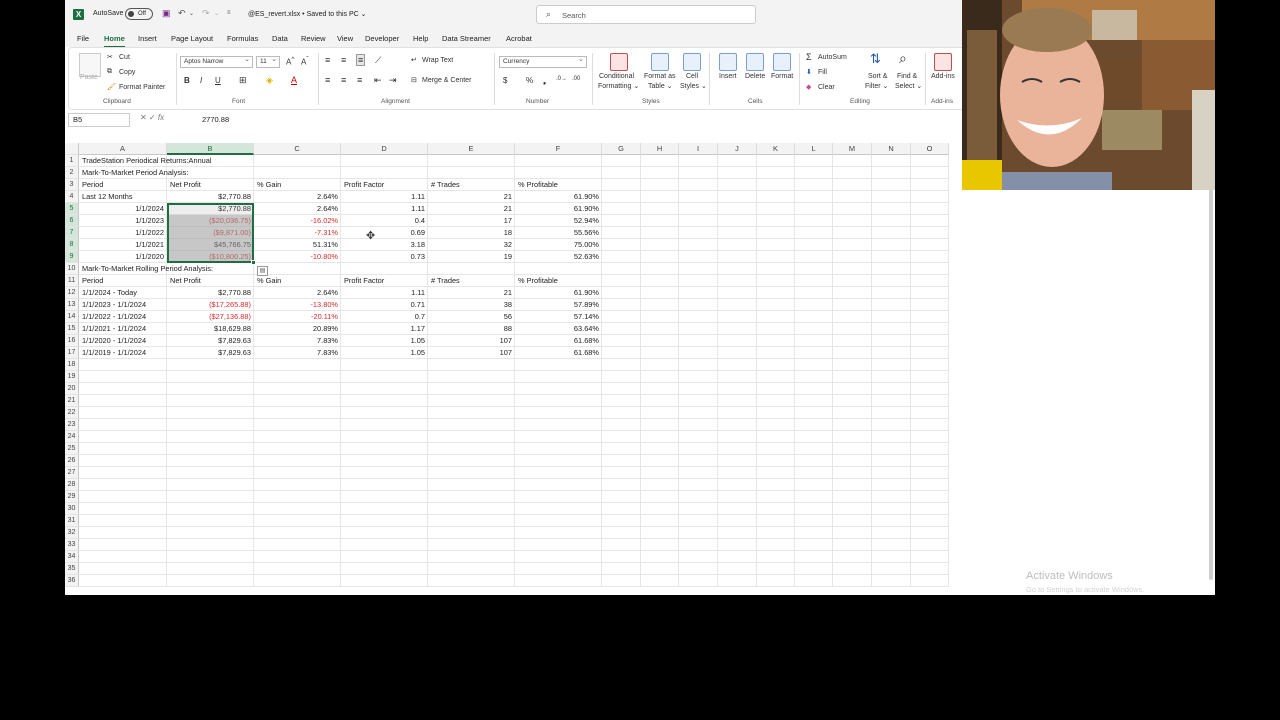 This screenshot has width=1280, height=720. I want to click on cell-b4: $2,770.88, so click(210, 197).